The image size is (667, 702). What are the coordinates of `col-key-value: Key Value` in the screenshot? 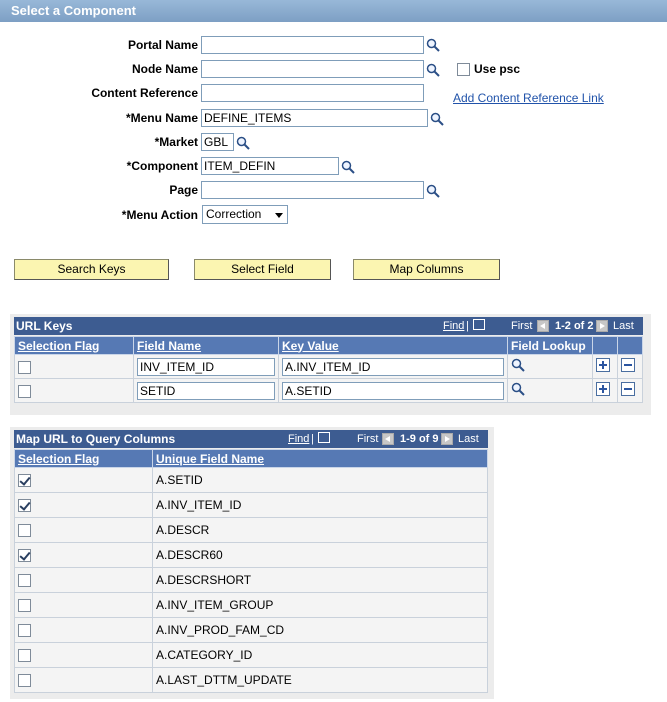 It's located at (393, 345).